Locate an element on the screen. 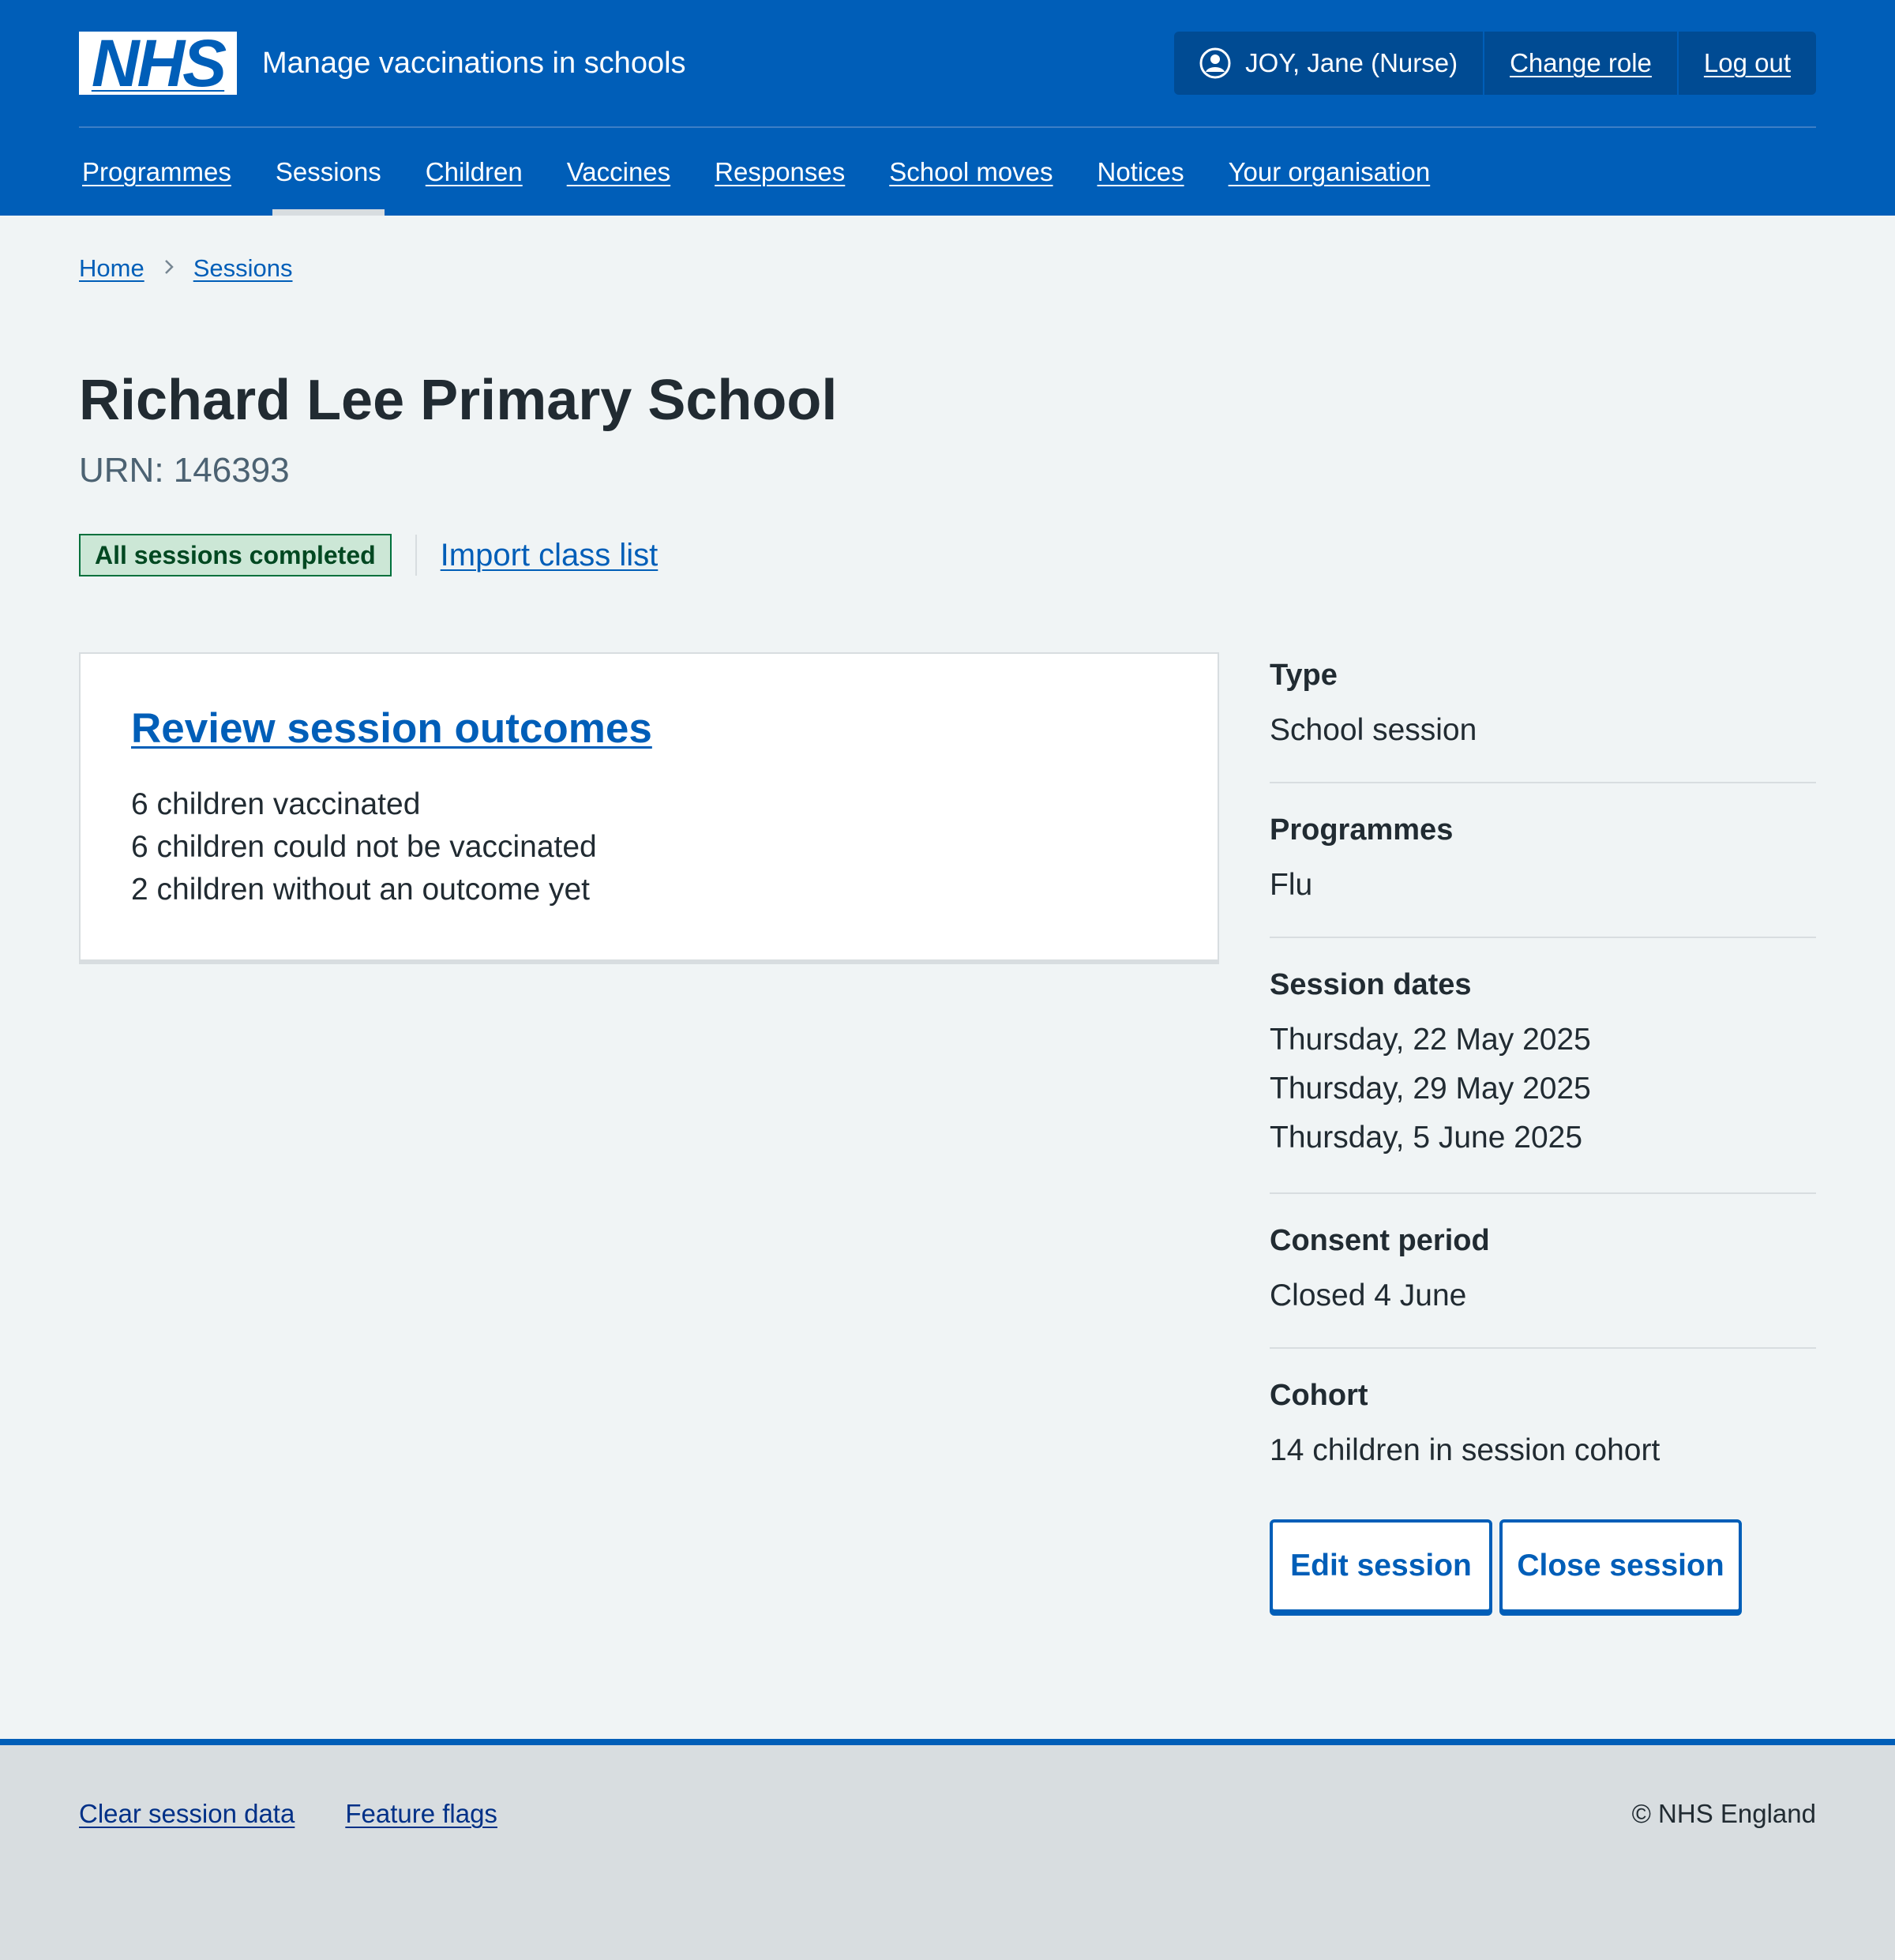  summary-key: Consent period is located at coordinates (1380, 1240).